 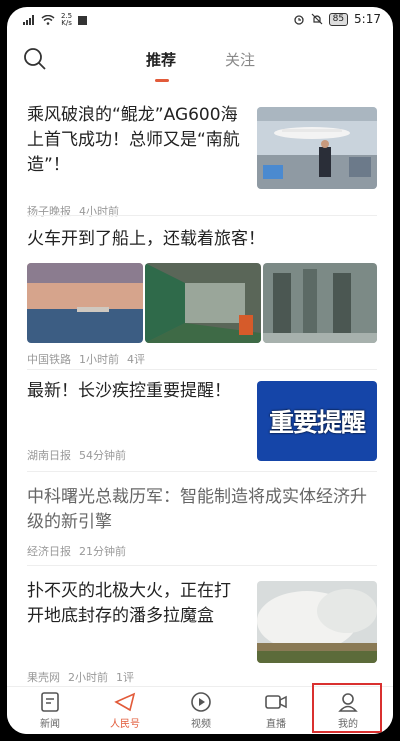 I want to click on mute-icon, so click(x=317, y=19).